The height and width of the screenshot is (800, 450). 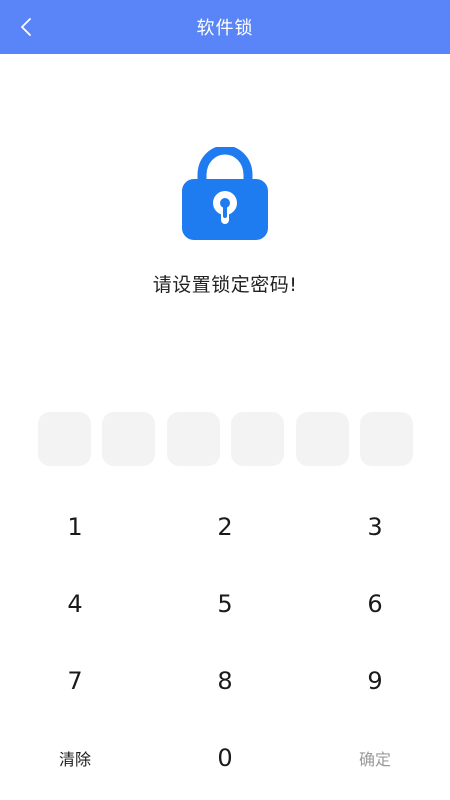 What do you see at coordinates (375, 680) in the screenshot?
I see `key-9: 9` at bounding box center [375, 680].